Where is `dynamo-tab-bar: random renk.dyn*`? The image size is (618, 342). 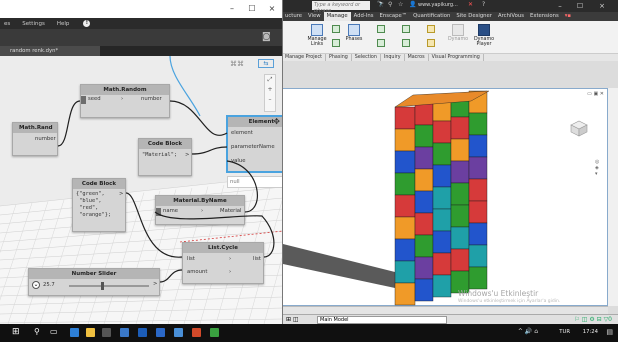 dynamo-tab-bar: random renk.dyn* is located at coordinates (141, 51).